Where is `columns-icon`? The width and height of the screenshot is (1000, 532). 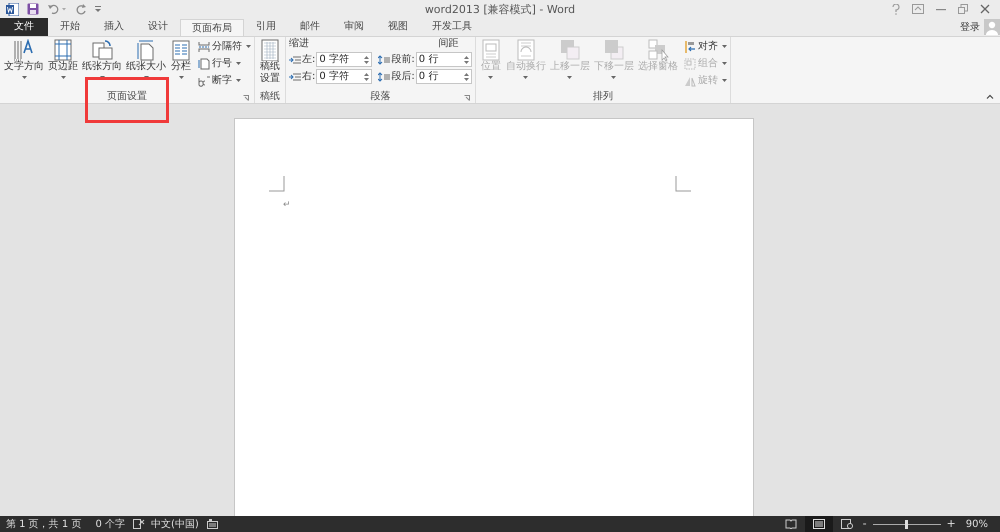 columns-icon is located at coordinates (181, 50).